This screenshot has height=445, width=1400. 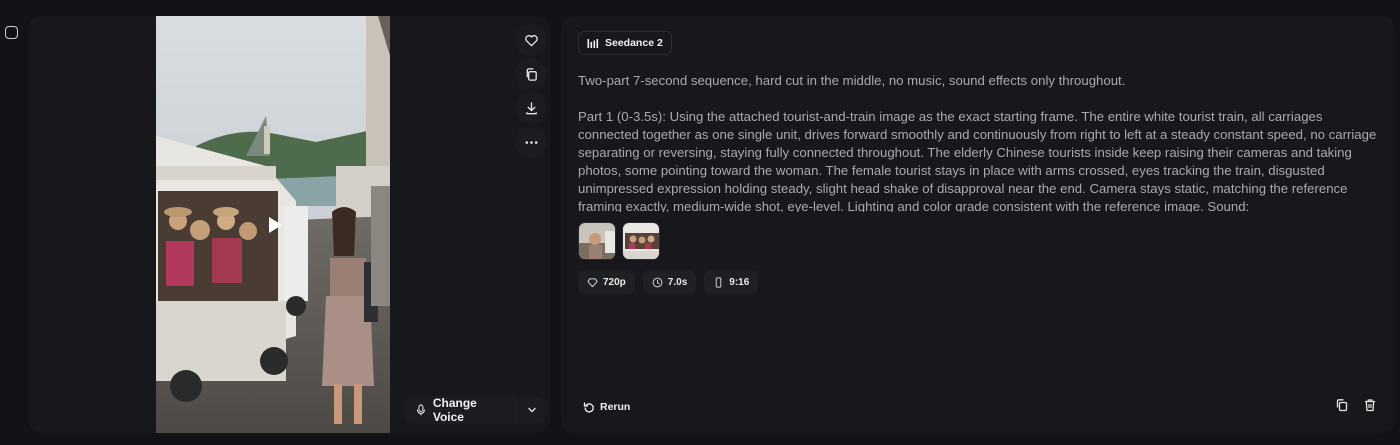 I want to click on play-icon, so click(x=274, y=225).